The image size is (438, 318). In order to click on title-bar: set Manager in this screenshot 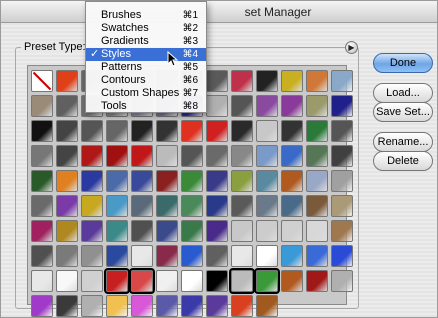, I will do `click(219, 12)`.